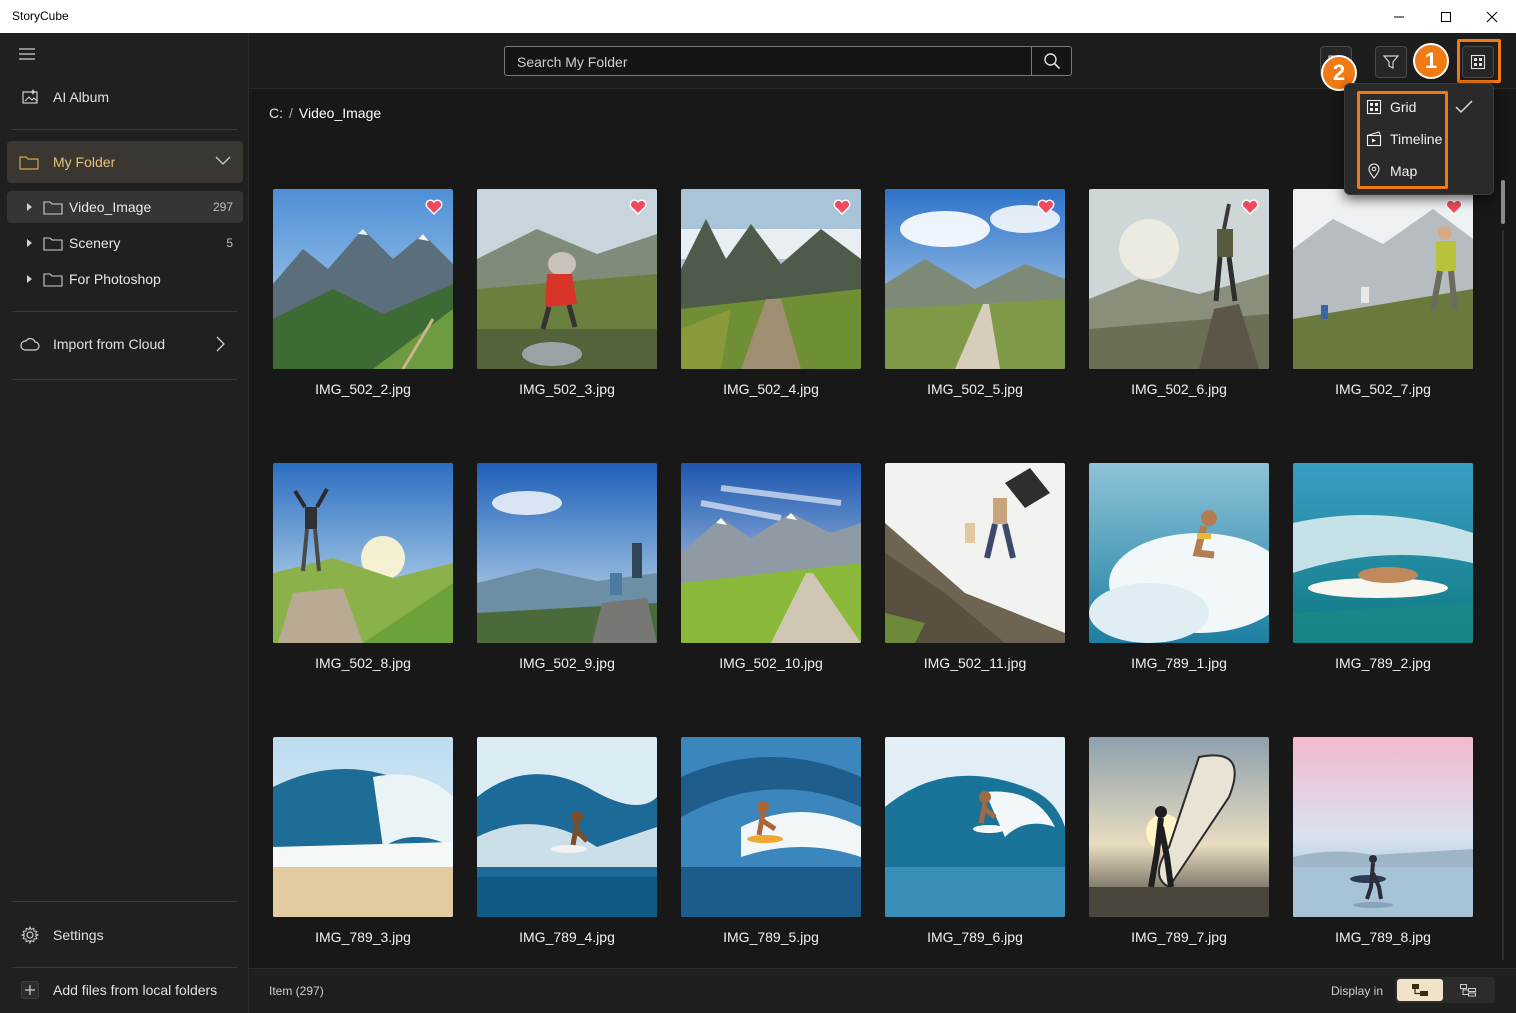 Image resolution: width=1516 pixels, height=1013 pixels. I want to click on photo-tile: IMG_502_10.jpg, so click(771, 578).